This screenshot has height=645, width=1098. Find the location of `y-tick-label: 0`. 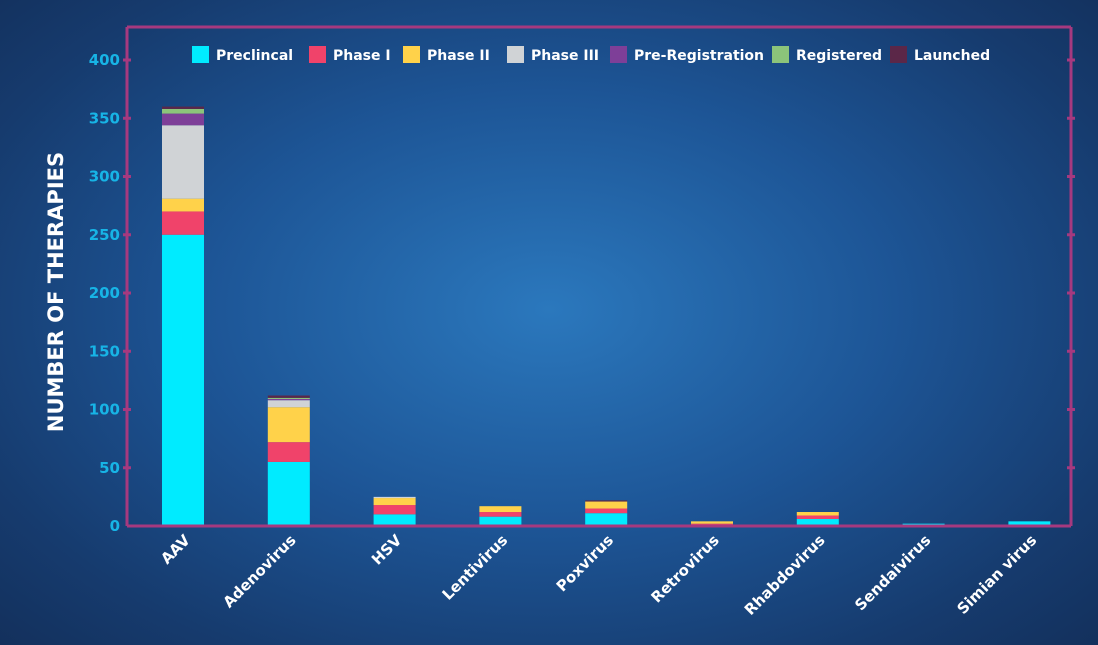

y-tick-label: 0 is located at coordinates (115, 526).